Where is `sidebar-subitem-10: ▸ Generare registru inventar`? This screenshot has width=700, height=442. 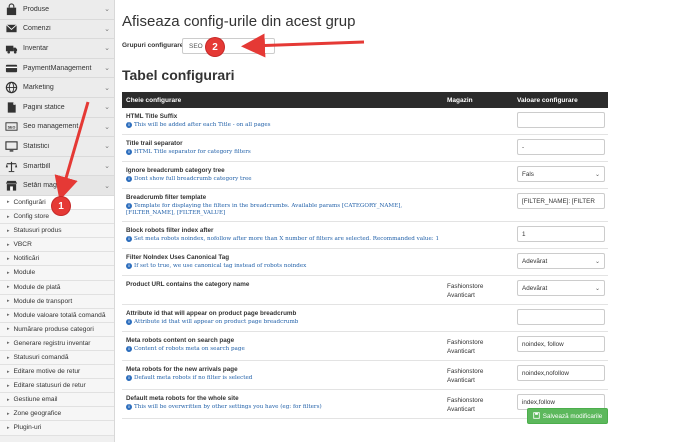
sidebar-subitem-10: ▸ Generare registru inventar is located at coordinates (57, 343).